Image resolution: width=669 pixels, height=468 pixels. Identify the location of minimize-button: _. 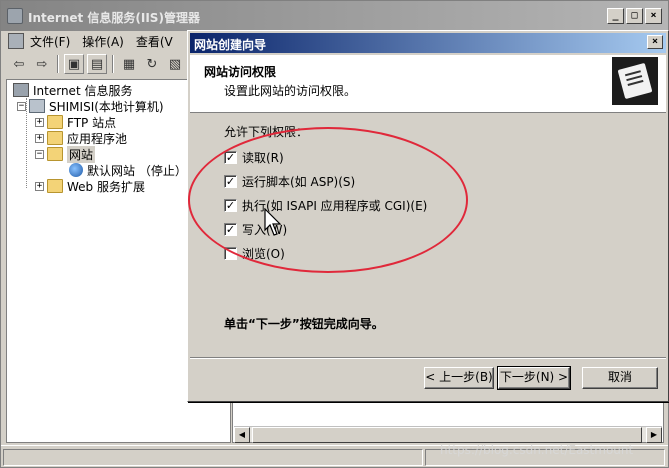
(615, 16).